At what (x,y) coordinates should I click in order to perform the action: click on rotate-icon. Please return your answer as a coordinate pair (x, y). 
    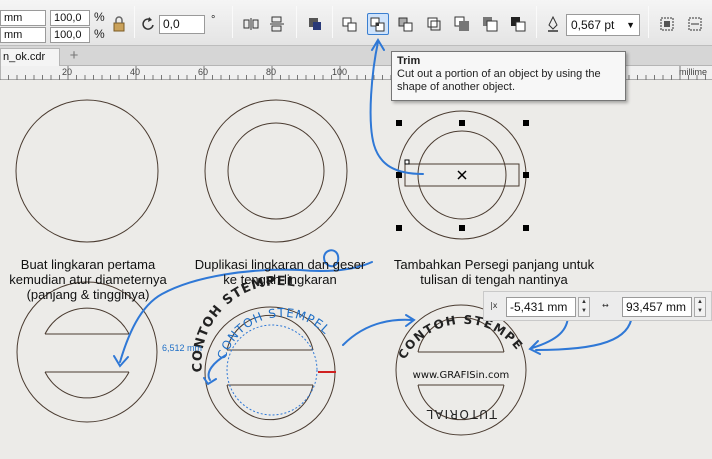
    Looking at the image, I should click on (148, 23).